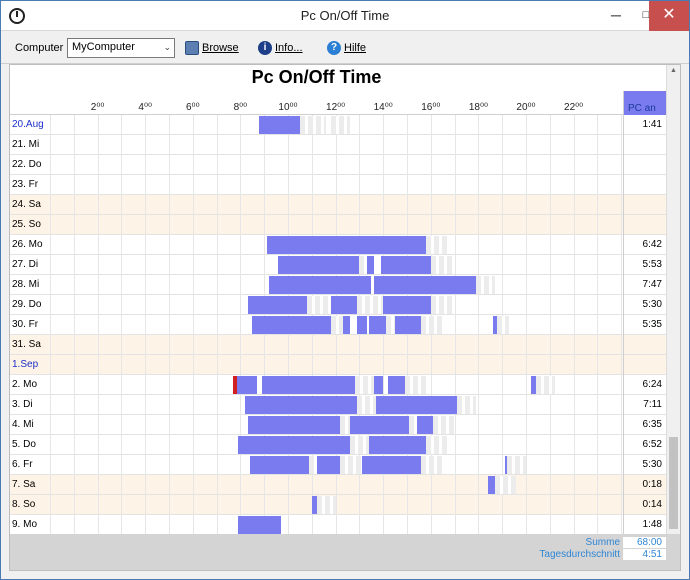 This screenshot has height=580, width=690. I want to click on computer-select: MyComputer ⌄, so click(121, 48).